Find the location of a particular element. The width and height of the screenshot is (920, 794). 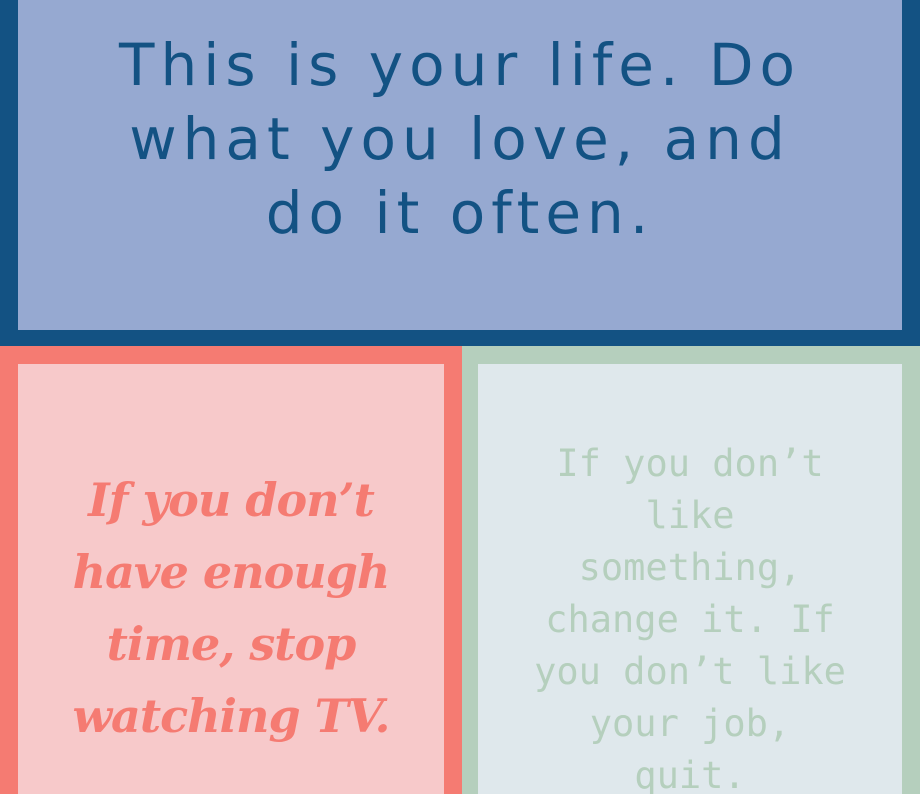

quote-line: do it often. is located at coordinates (460, 213).